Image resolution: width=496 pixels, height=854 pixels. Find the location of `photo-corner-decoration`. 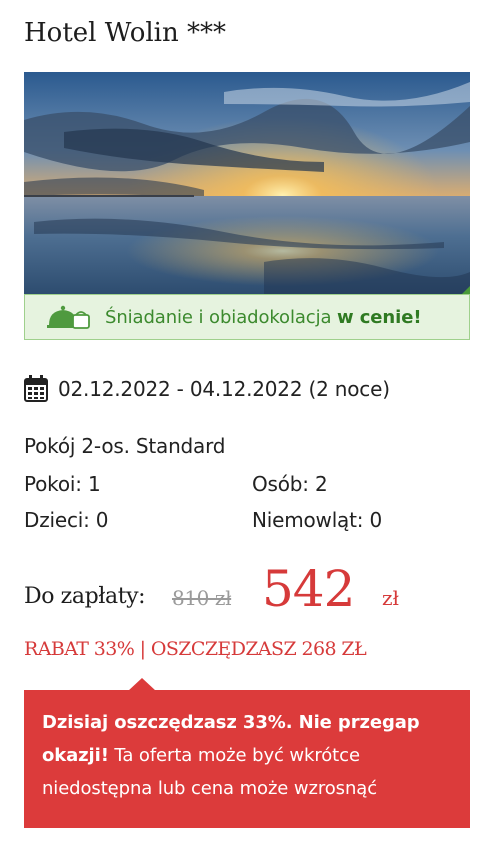

photo-corner-decoration is located at coordinates (466, 290).